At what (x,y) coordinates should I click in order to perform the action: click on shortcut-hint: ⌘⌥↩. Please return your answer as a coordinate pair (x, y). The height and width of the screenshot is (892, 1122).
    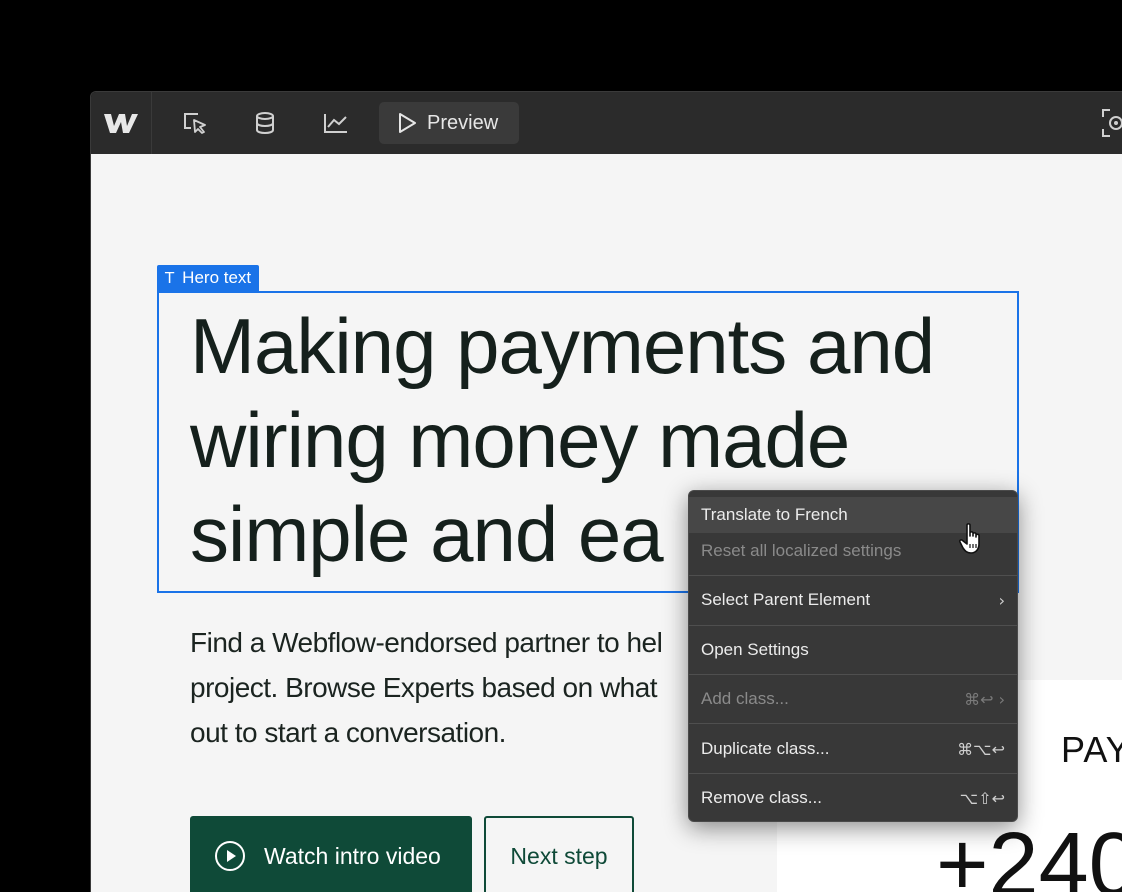
    Looking at the image, I should click on (981, 749).